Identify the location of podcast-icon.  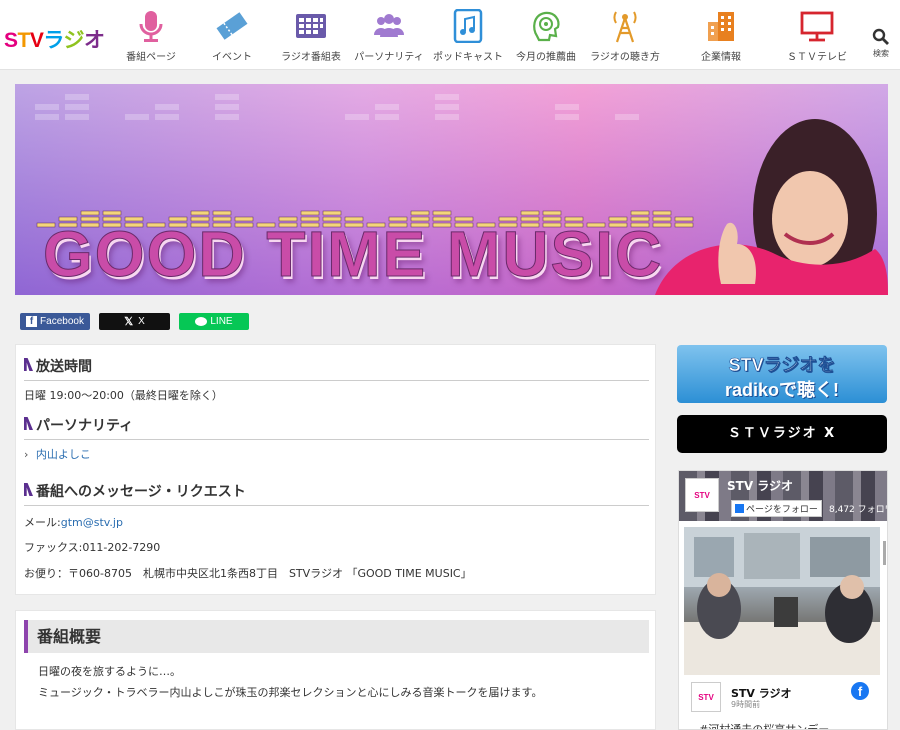
(468, 26).